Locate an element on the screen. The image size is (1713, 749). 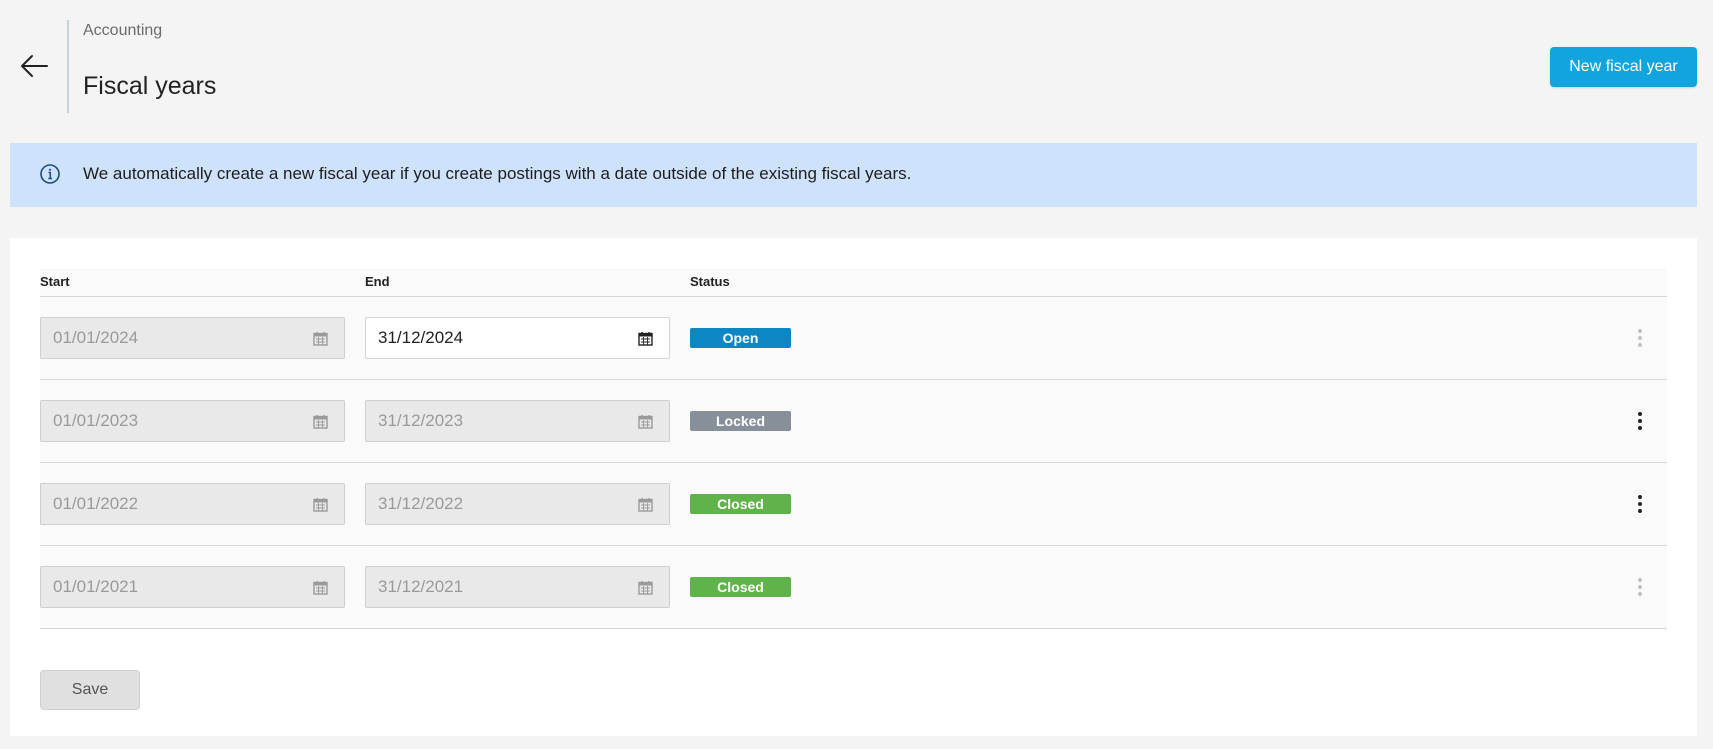
end-date-field: 31/12/2021 is located at coordinates (517, 587).